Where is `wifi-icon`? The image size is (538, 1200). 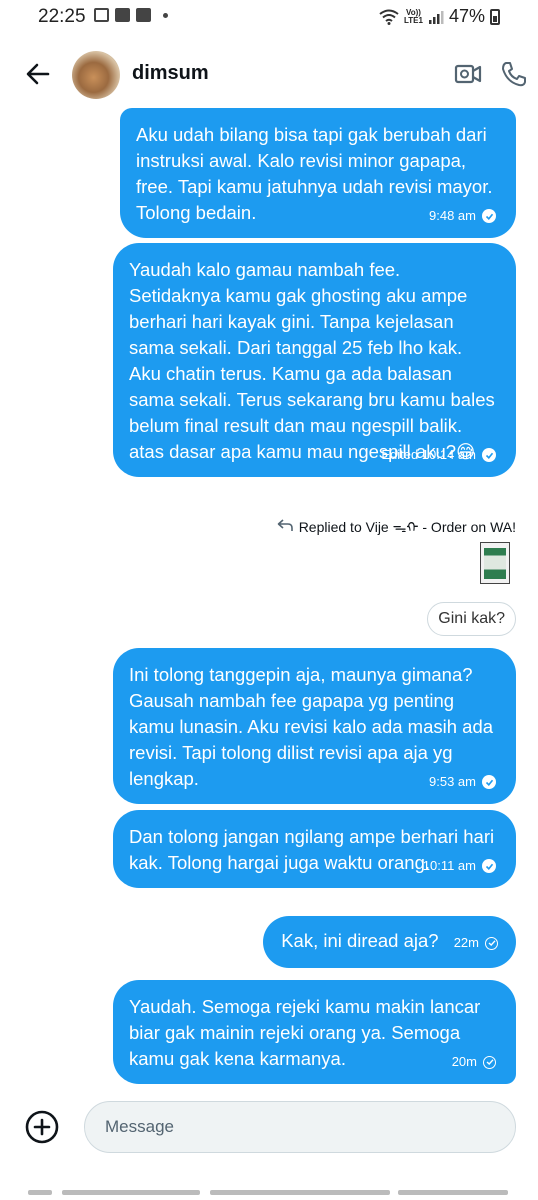 wifi-icon is located at coordinates (389, 17).